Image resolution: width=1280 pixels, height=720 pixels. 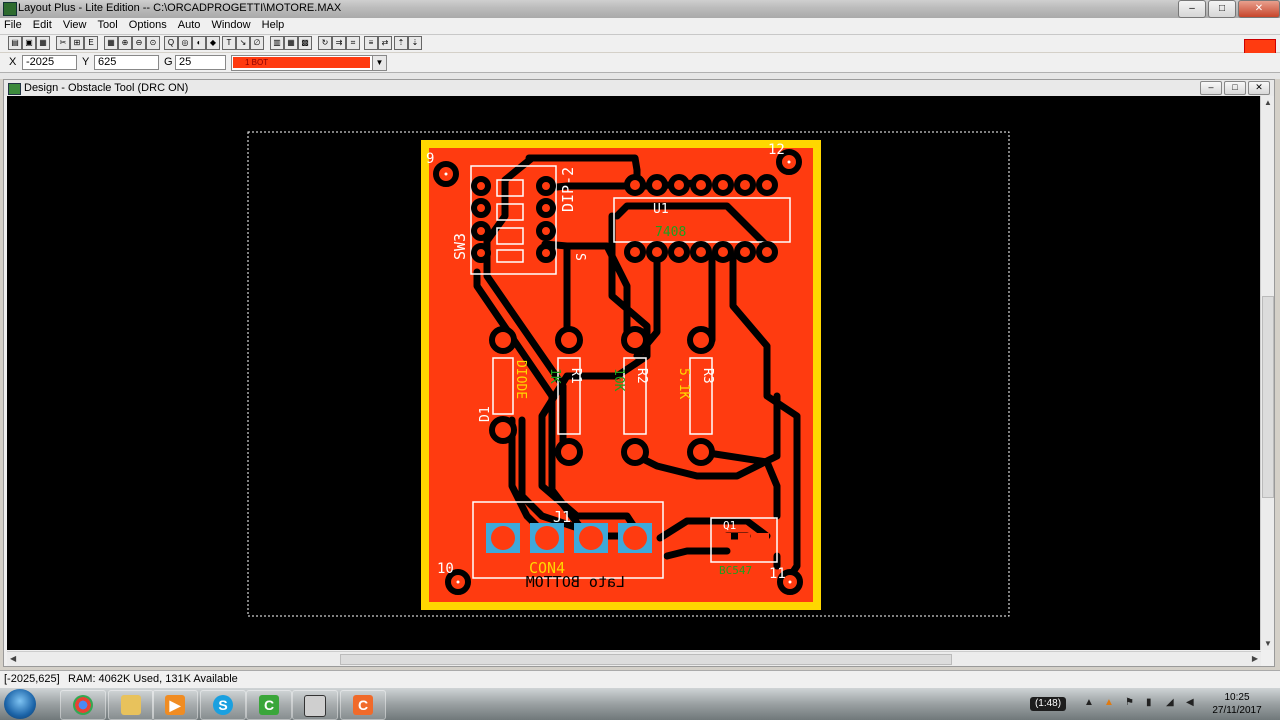 What do you see at coordinates (277, 43) in the screenshot?
I see `toolbar-tool-18-icon: ▥` at bounding box center [277, 43].